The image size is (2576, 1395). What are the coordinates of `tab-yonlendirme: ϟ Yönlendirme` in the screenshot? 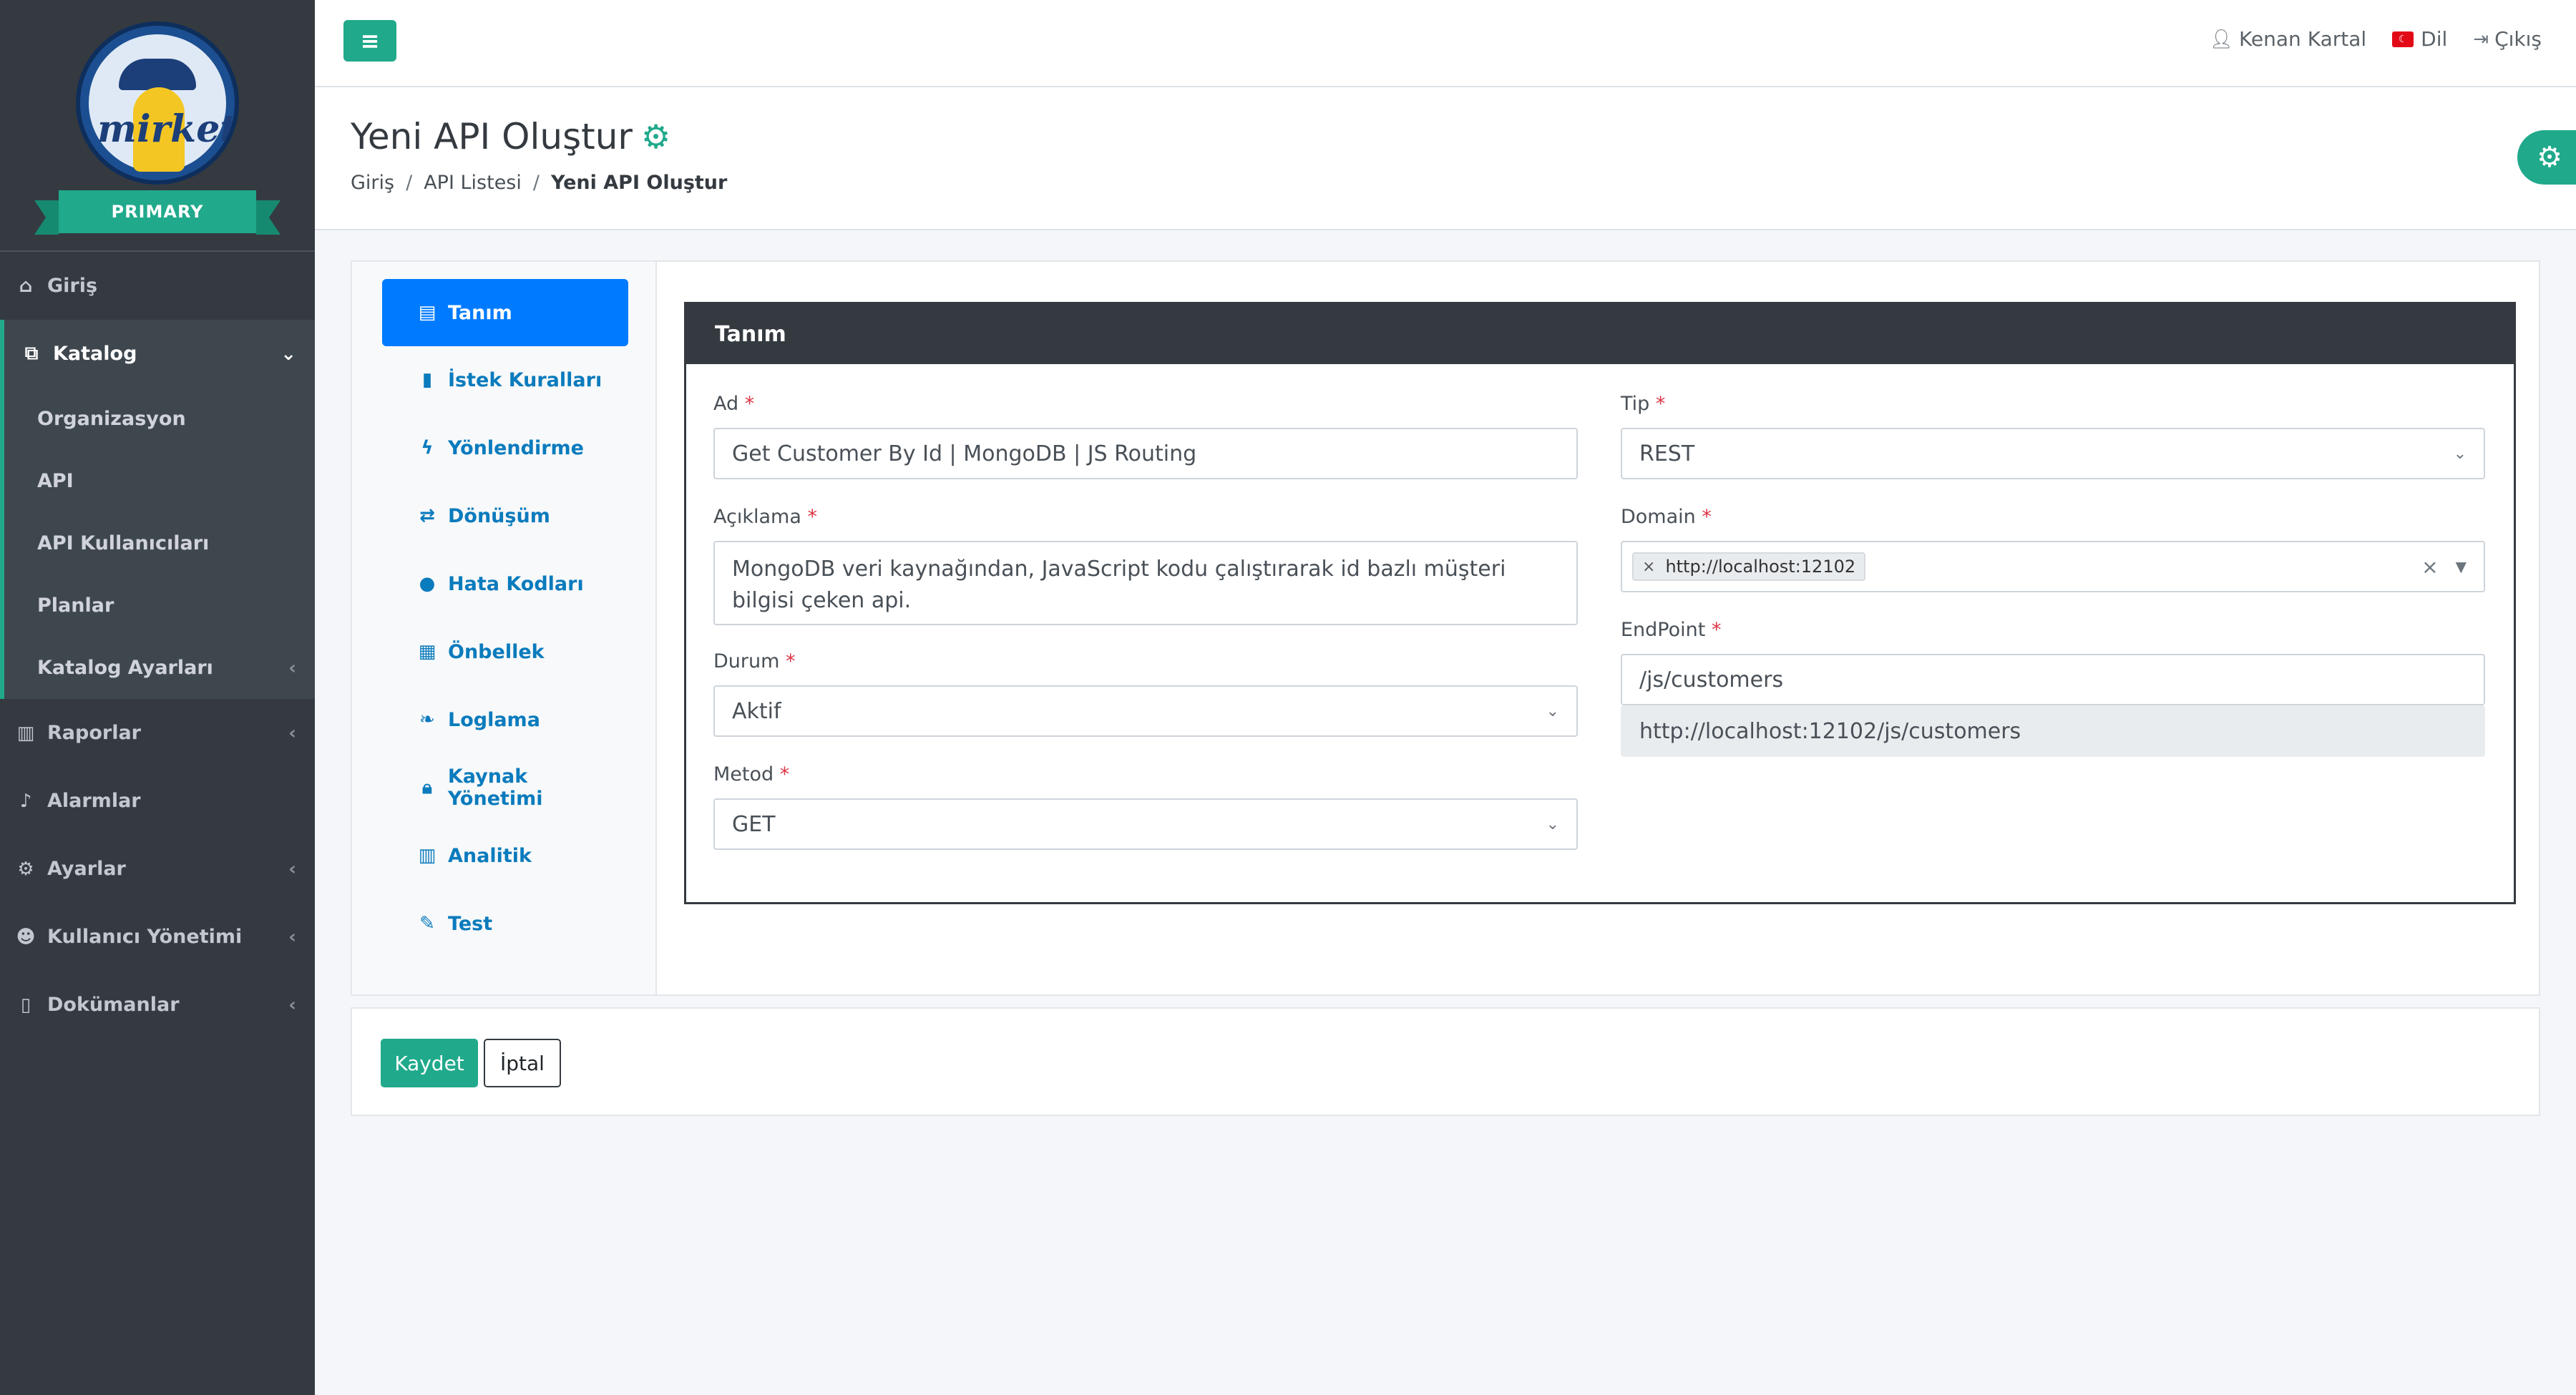 It's located at (505, 448).